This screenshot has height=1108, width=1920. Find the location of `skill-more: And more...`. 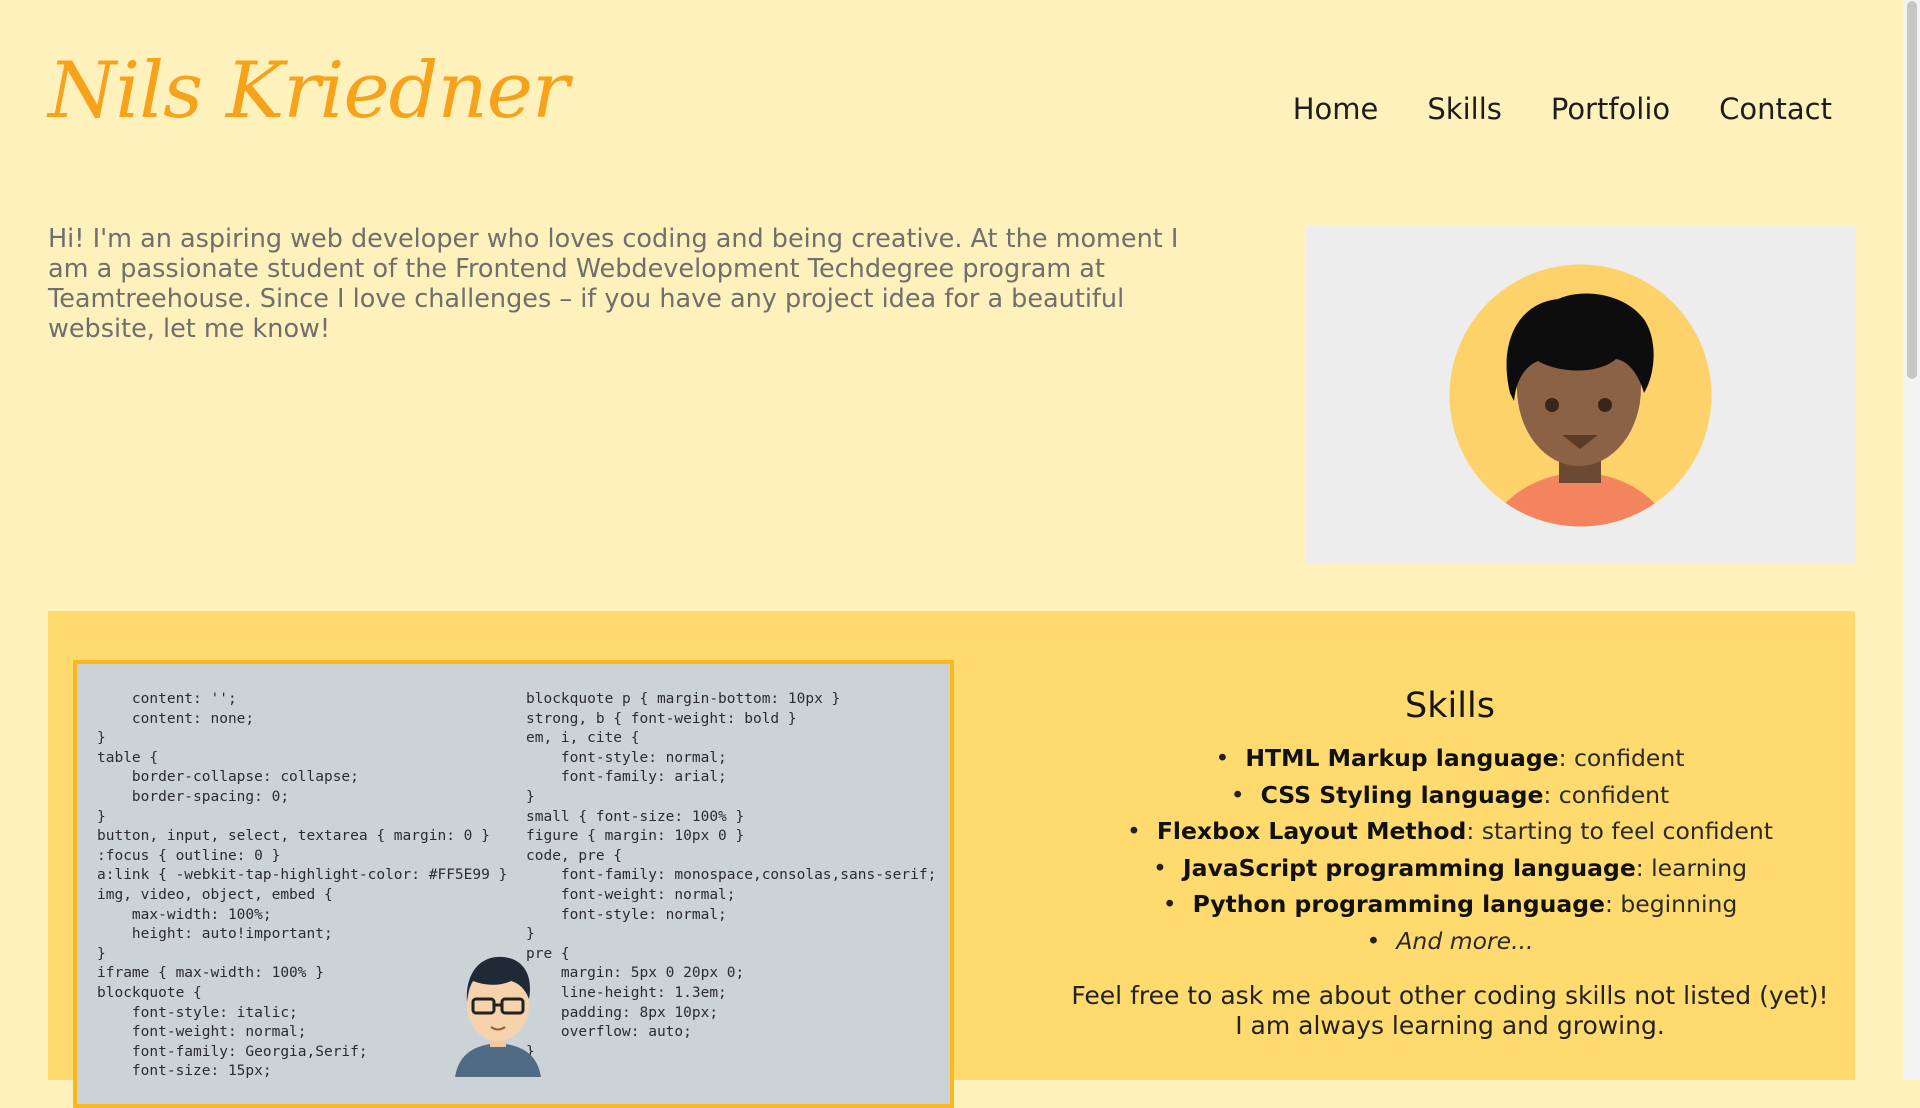

skill-more: And more... is located at coordinates (1465, 940).